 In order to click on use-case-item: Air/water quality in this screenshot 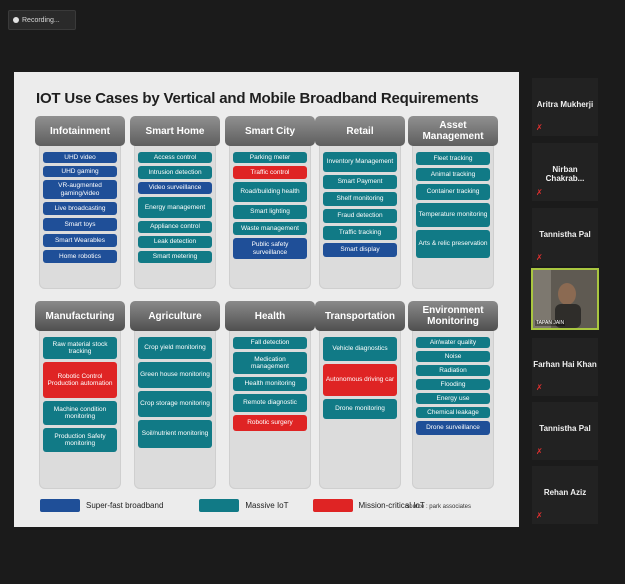, I will do `click(453, 342)`.